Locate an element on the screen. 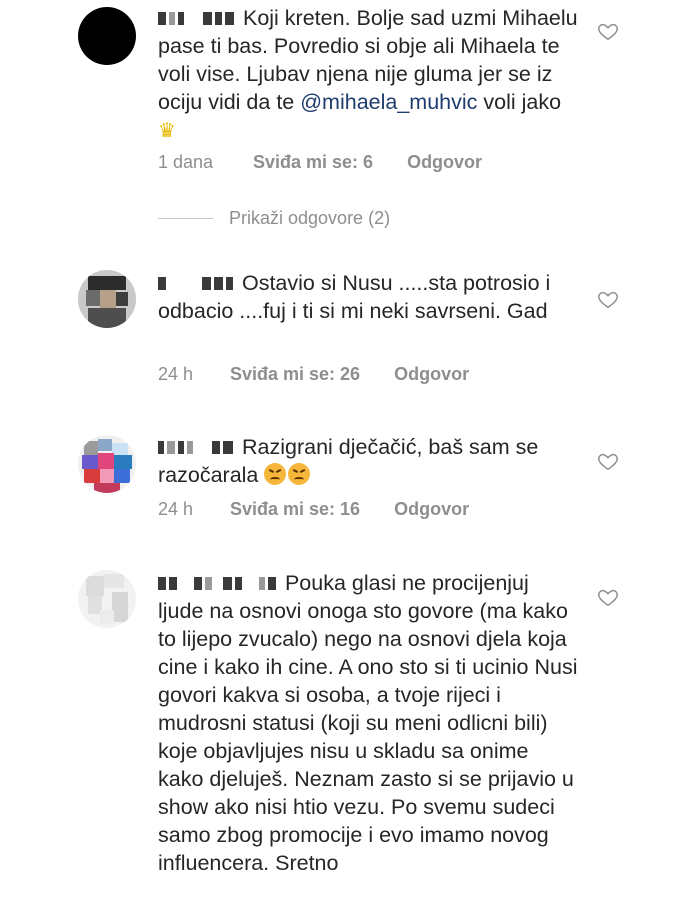 This screenshot has width=700, height=920. likes-count: Sviđa mi se: 26 is located at coordinates (295, 374).